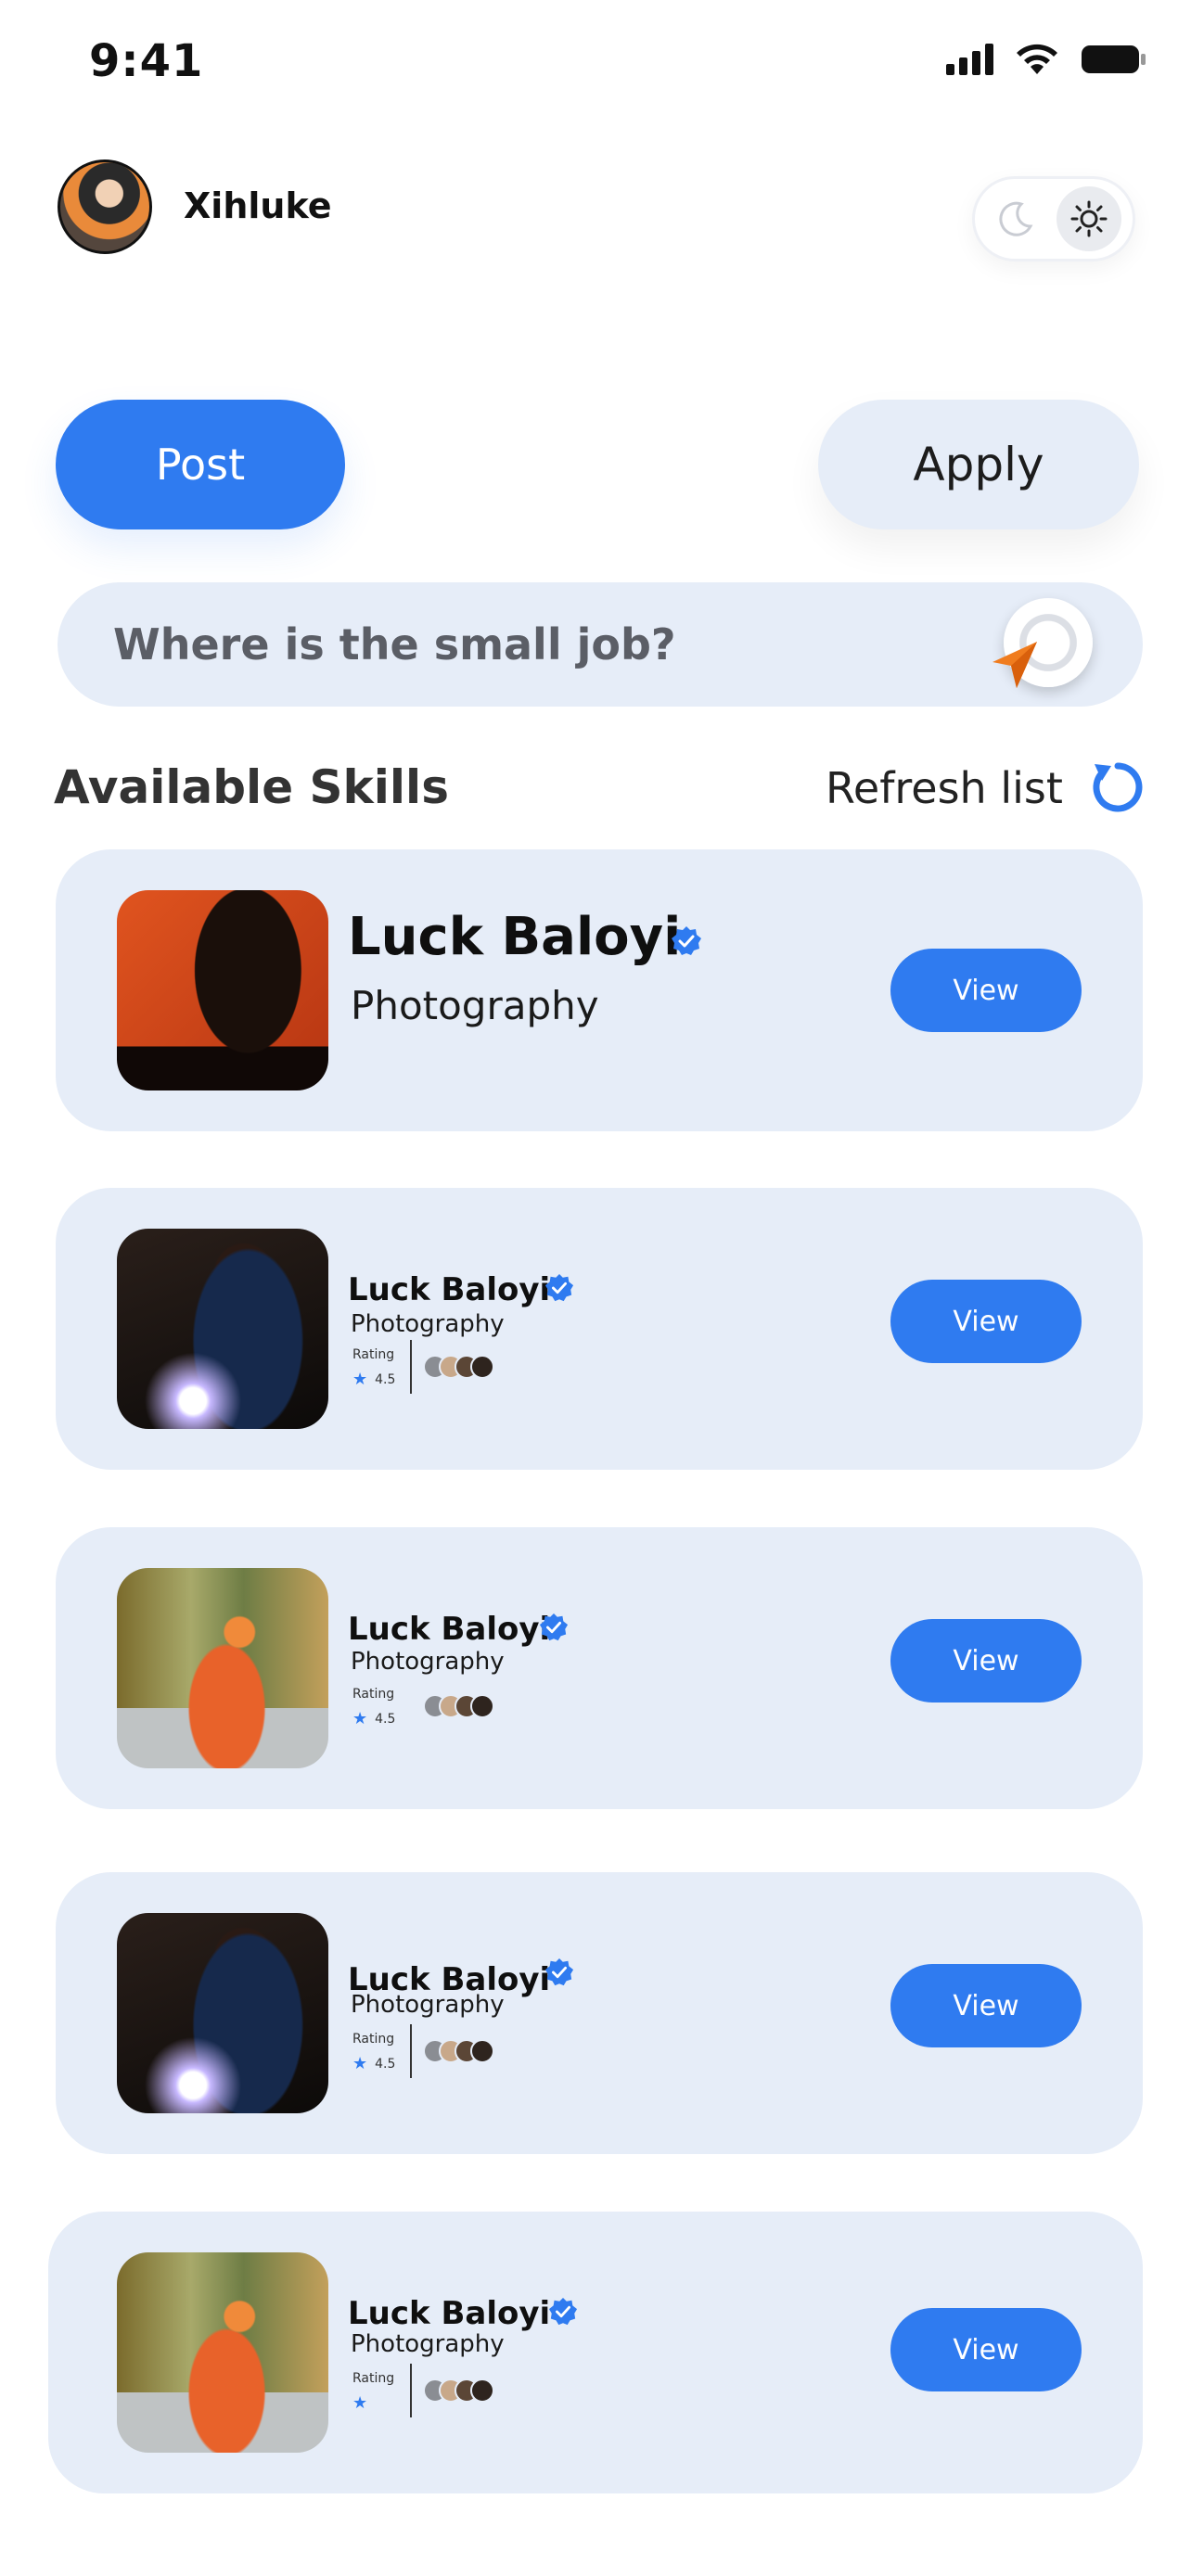 This screenshot has height=2576, width=1191. I want to click on theme-toggle, so click(1053, 218).